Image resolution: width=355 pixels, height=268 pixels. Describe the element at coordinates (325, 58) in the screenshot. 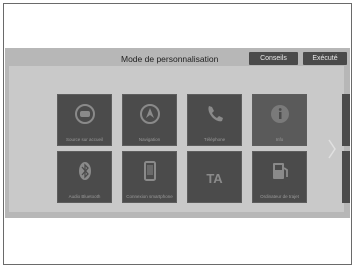

I see `done-button: Exécuté` at that location.